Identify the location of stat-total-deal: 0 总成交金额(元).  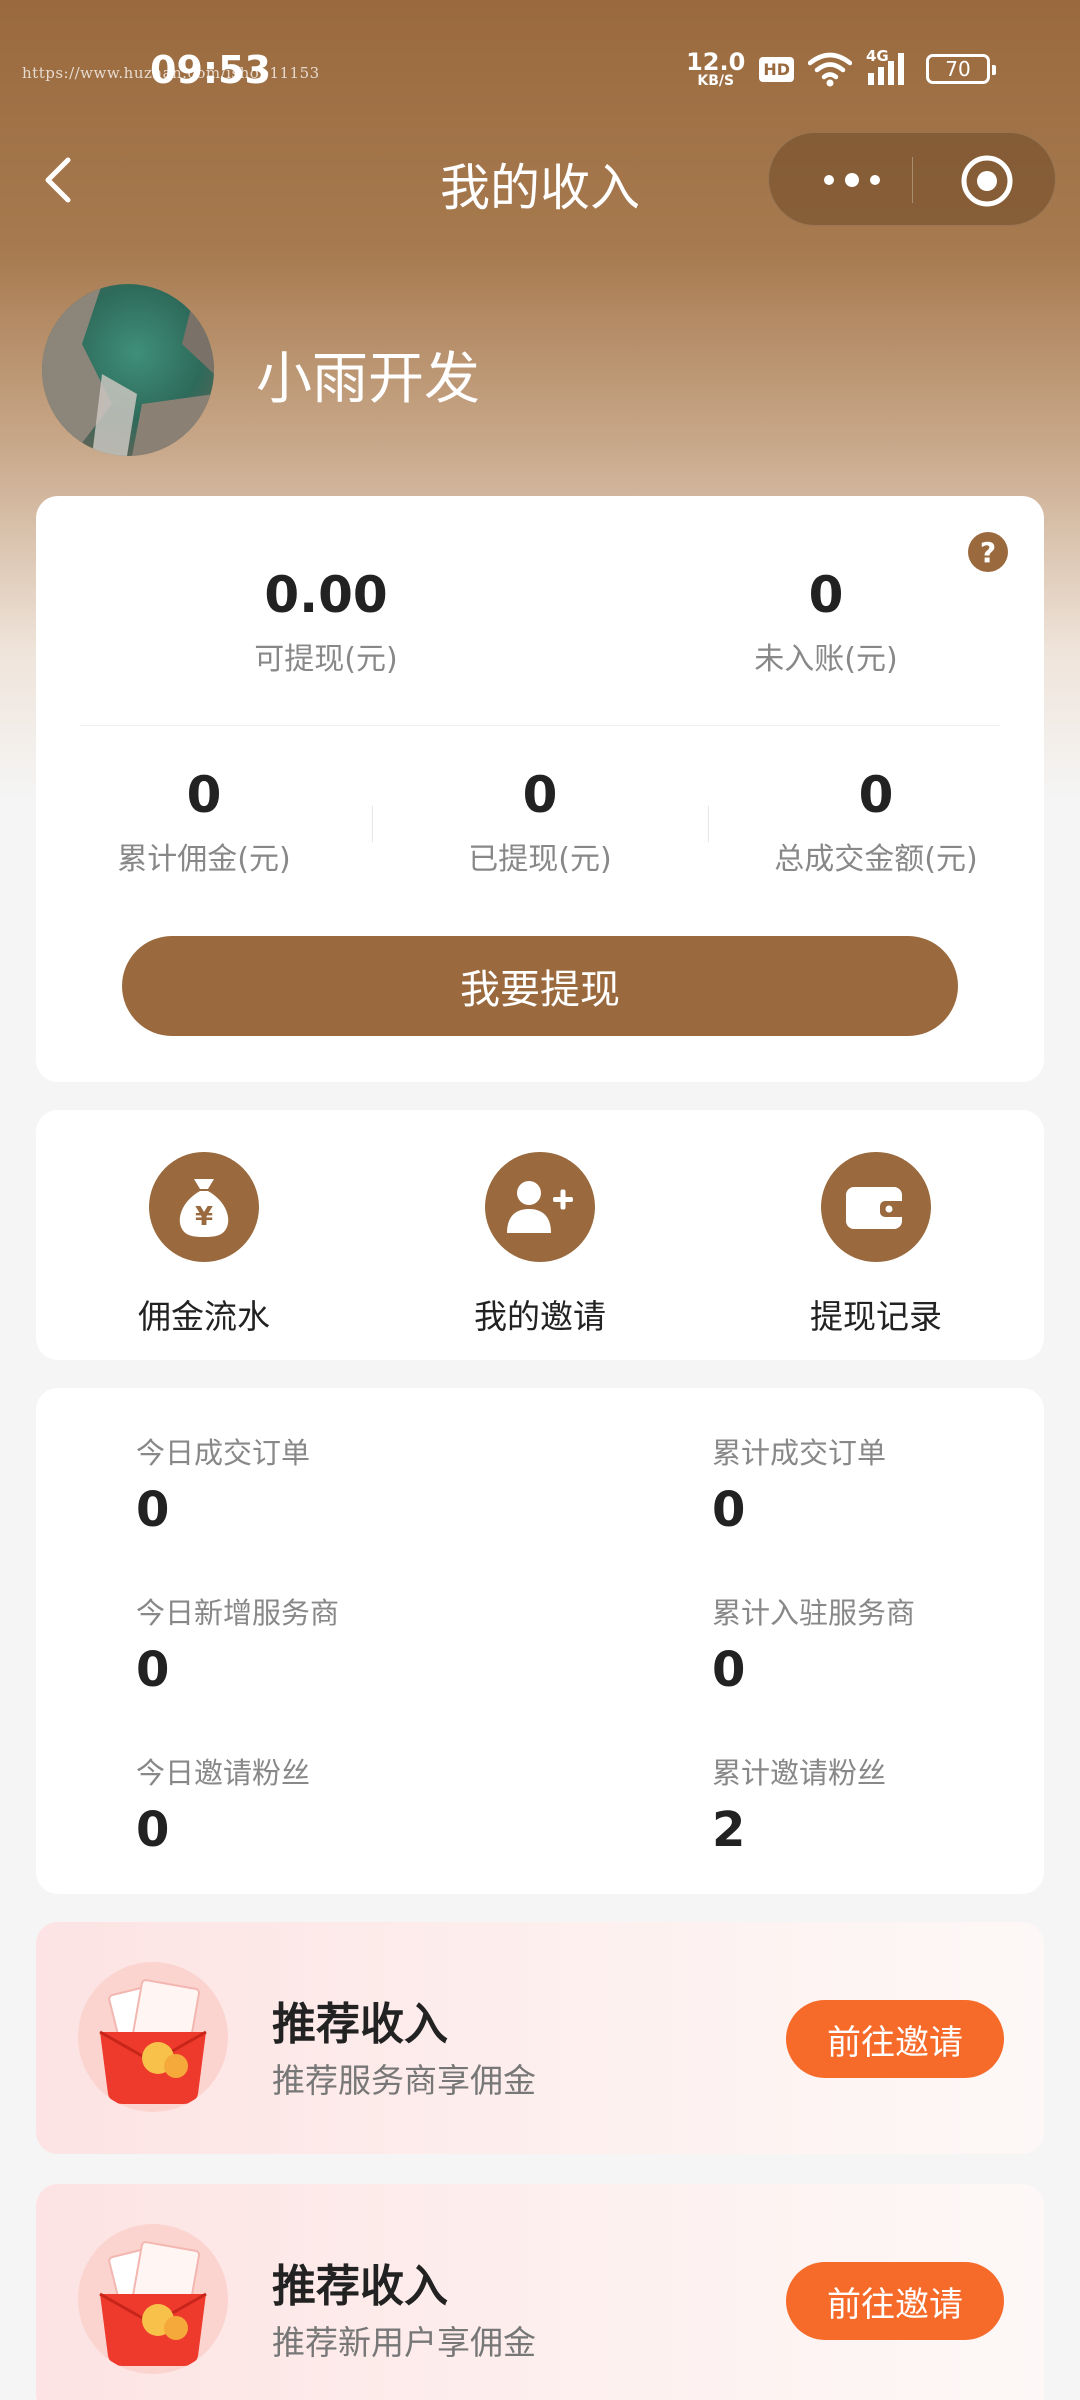
(876, 822).